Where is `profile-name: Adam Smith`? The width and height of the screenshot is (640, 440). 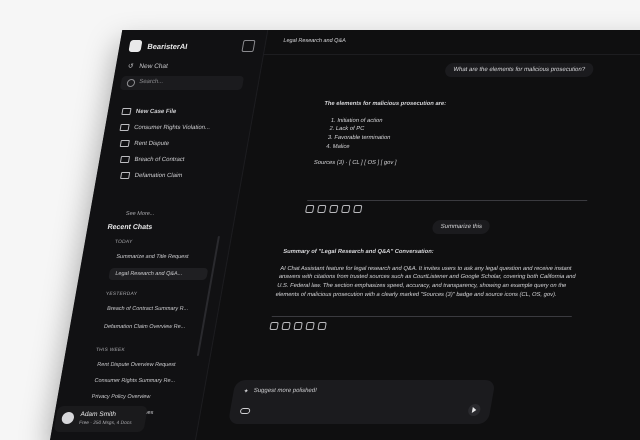 profile-name: Adam Smith is located at coordinates (98, 414).